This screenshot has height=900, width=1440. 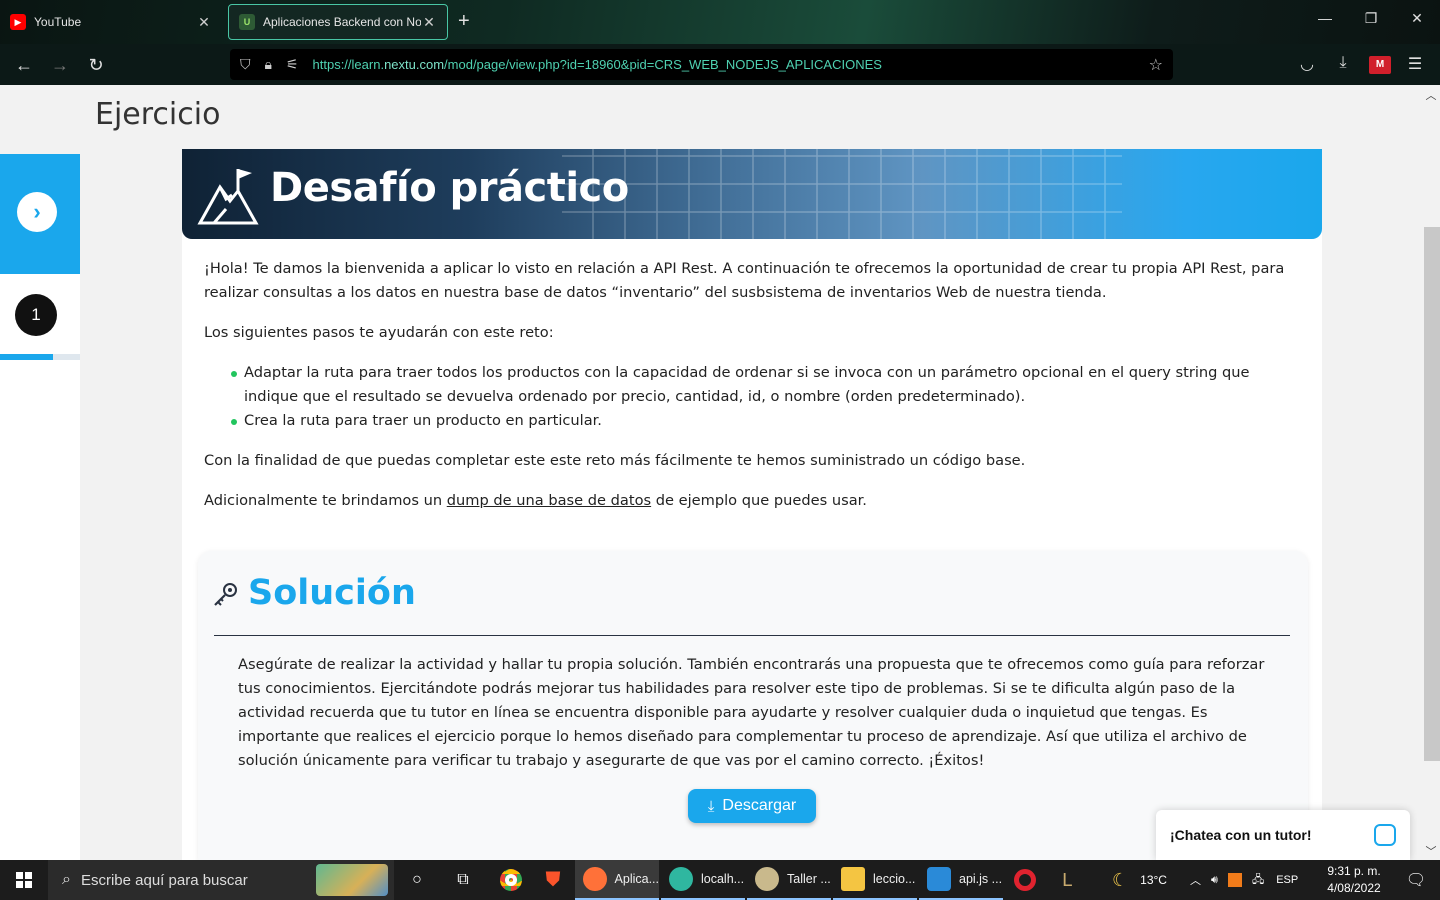 What do you see at coordinates (18, 22) in the screenshot?
I see `youtube-icon: ▶` at bounding box center [18, 22].